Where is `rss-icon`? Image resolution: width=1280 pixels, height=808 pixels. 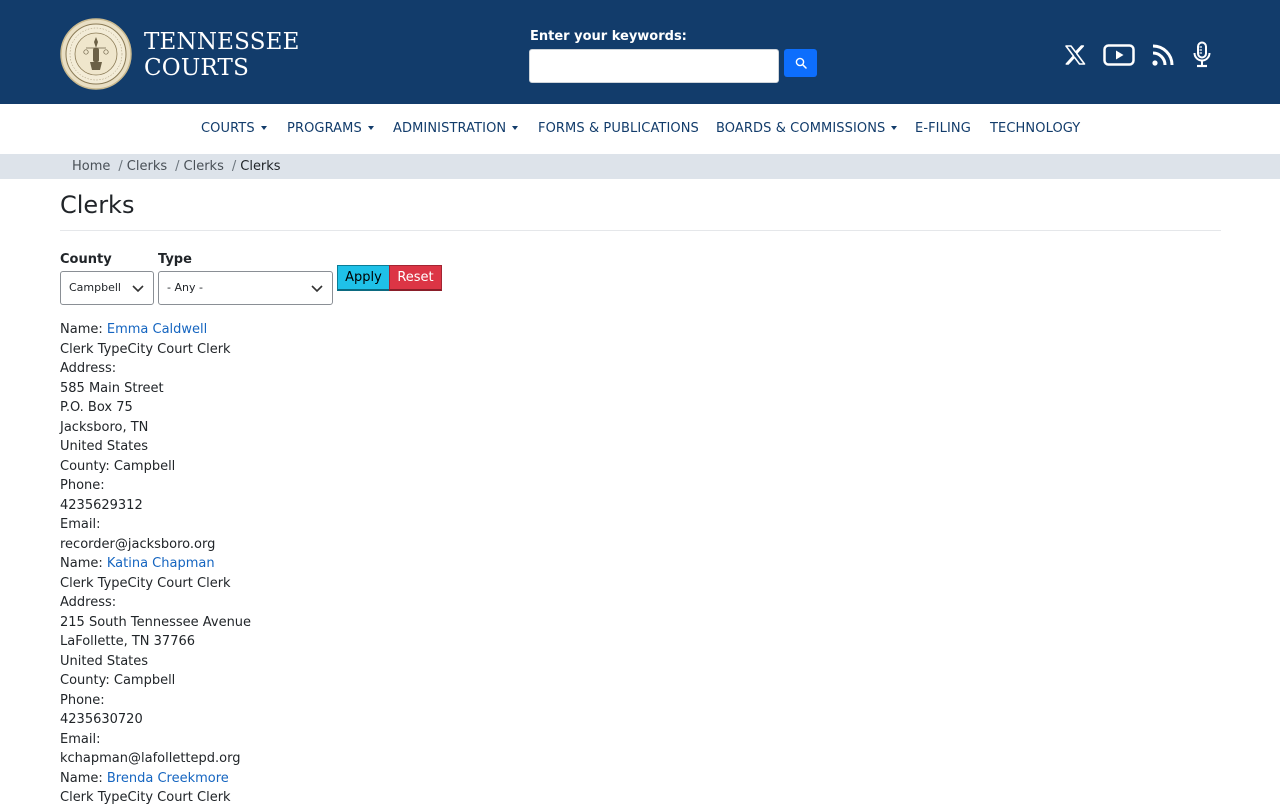
rss-icon is located at coordinates (1163, 55).